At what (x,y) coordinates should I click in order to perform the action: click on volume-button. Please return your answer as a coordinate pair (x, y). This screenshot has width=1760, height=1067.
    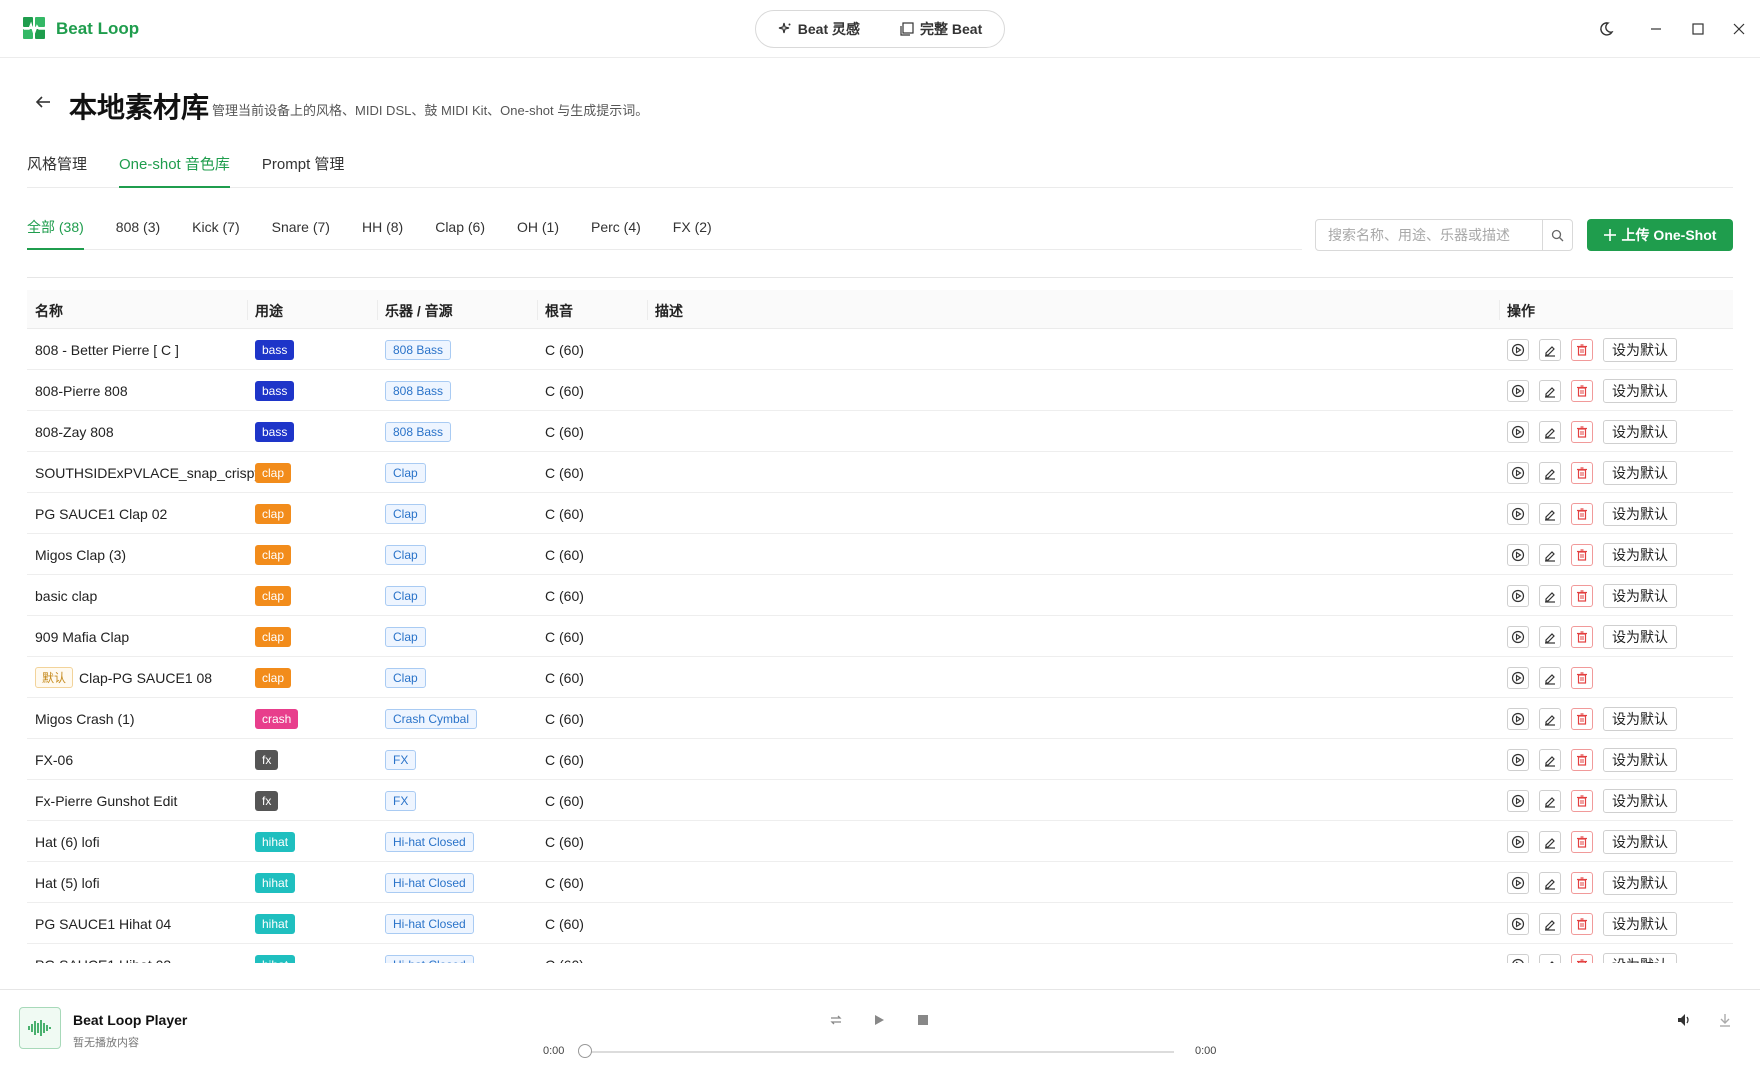
    Looking at the image, I should click on (1684, 1020).